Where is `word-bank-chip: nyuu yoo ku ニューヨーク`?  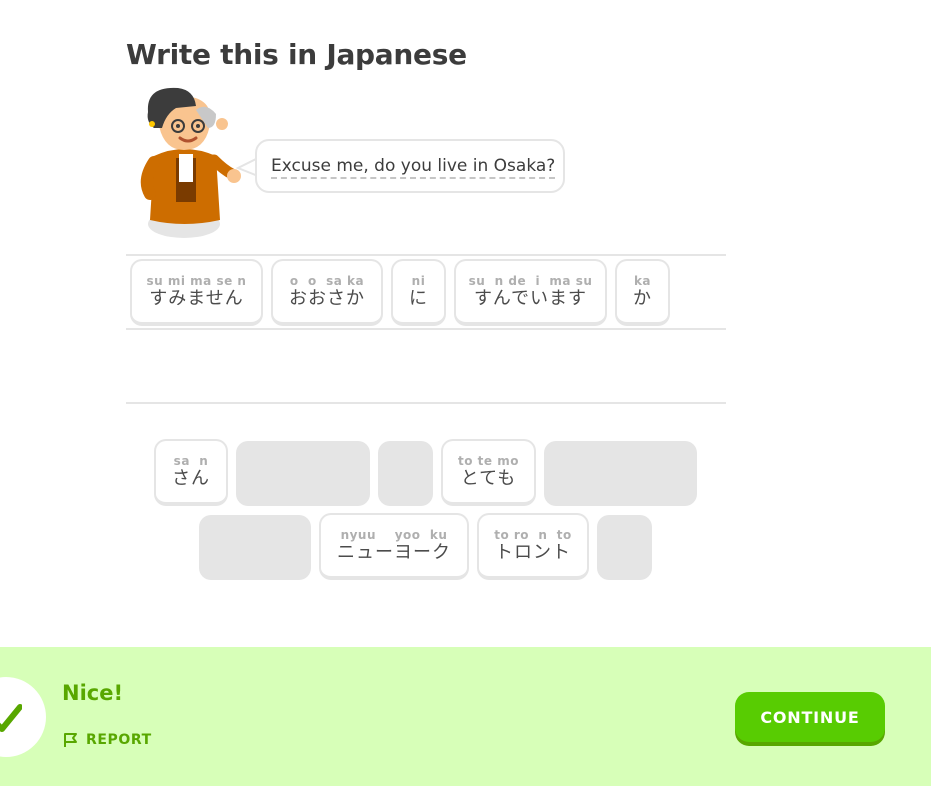
word-bank-chip: nyuu yoo ku ニューヨーク is located at coordinates (394, 546).